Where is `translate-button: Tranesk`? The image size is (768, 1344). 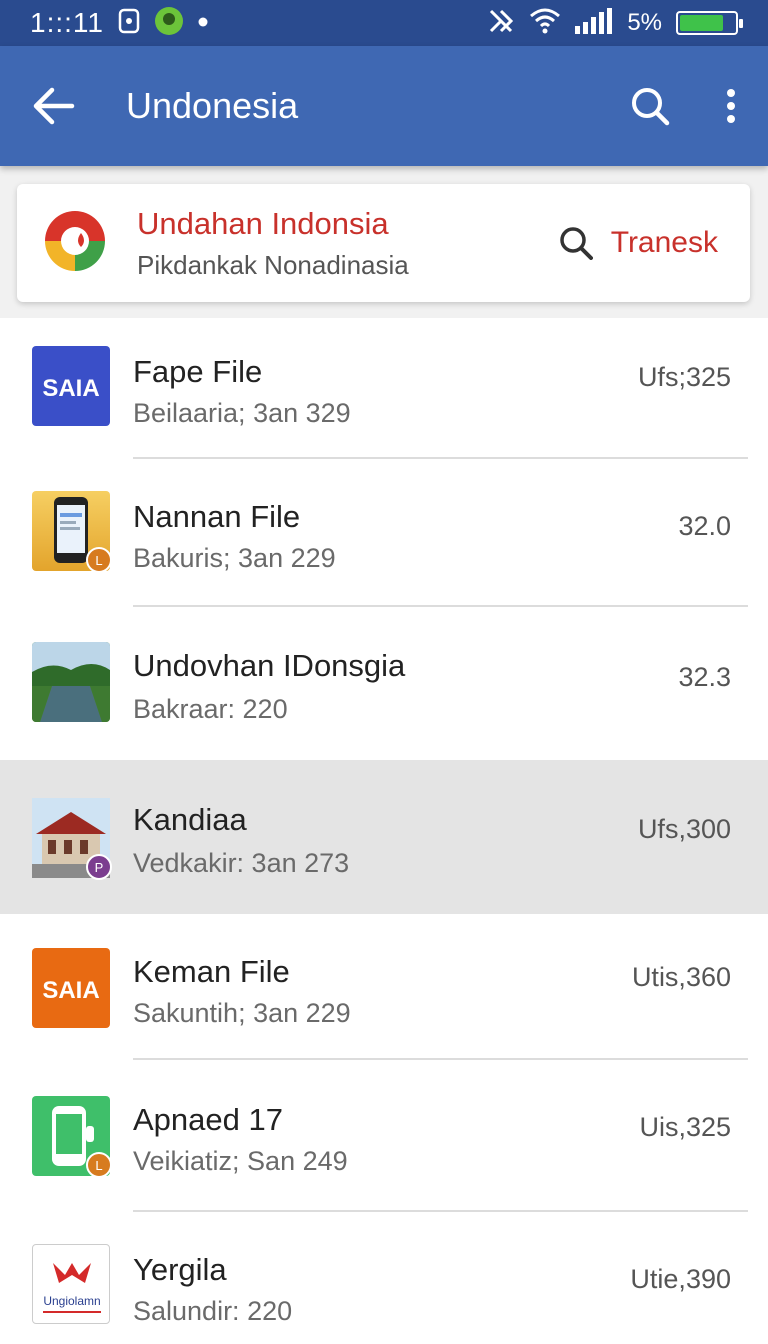
translate-button: Tranesk is located at coordinates (638, 243).